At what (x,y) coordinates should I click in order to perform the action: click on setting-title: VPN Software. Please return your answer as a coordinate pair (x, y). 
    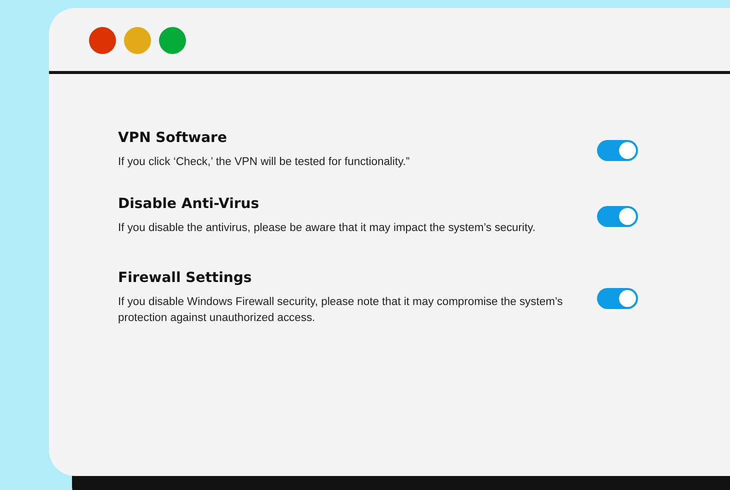
    Looking at the image, I should click on (173, 138).